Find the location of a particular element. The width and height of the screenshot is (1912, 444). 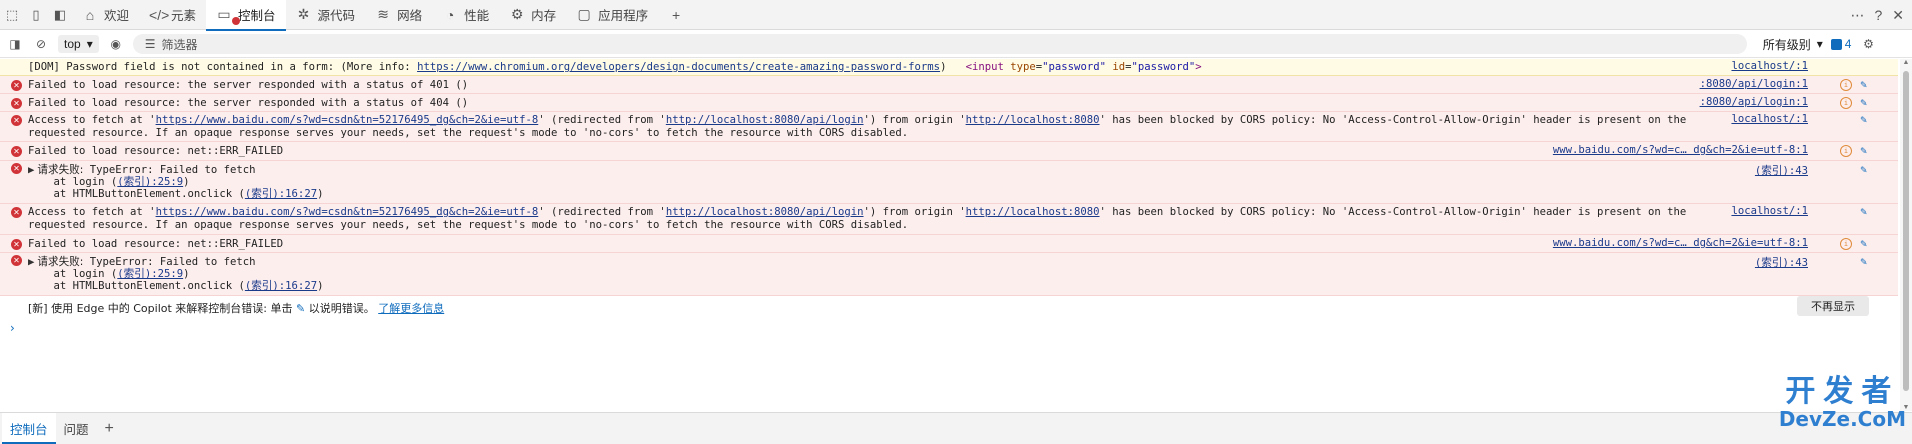

more-tools-icon: ⋯ is located at coordinates (1857, 15).